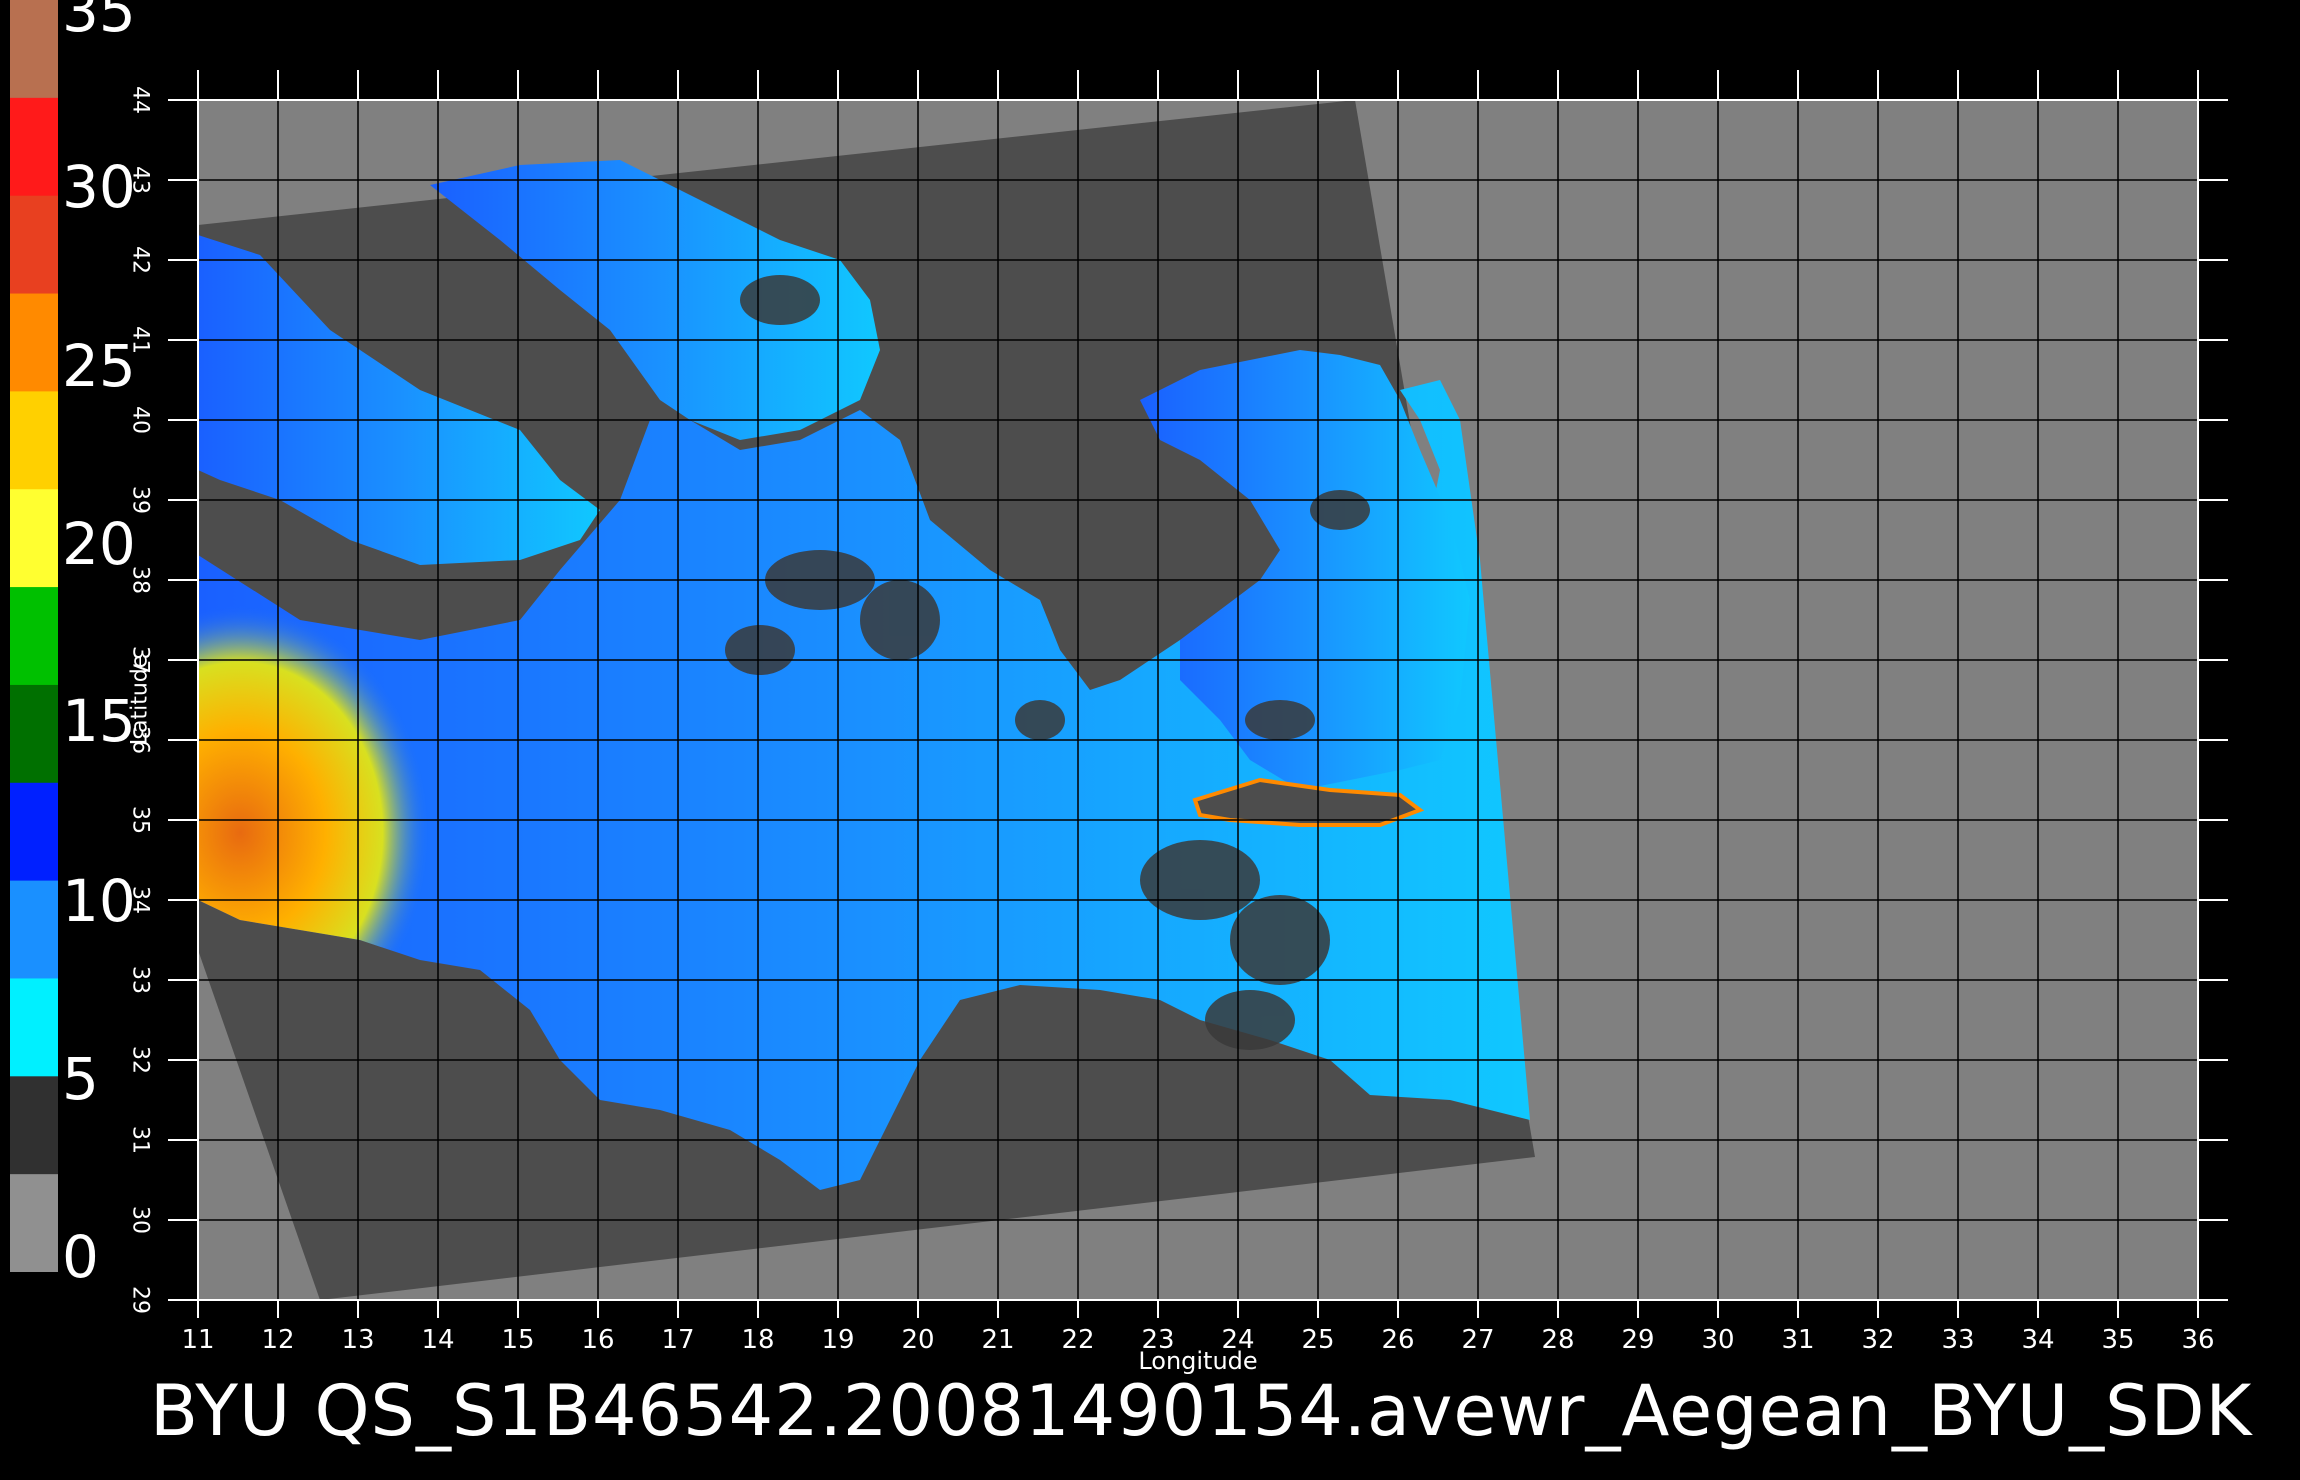 This screenshot has width=2300, height=1480. I want to click on x-tick-label: 18, so click(758, 1340).